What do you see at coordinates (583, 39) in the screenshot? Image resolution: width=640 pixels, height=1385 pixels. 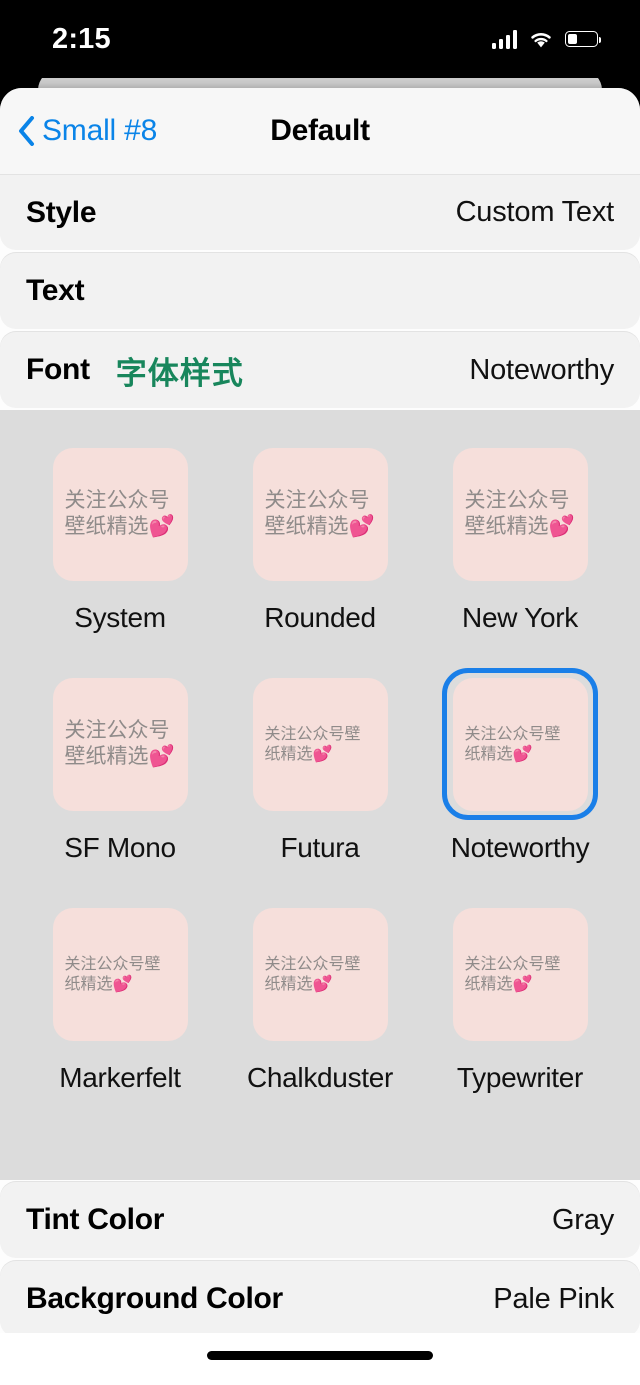 I see `battery-icon` at bounding box center [583, 39].